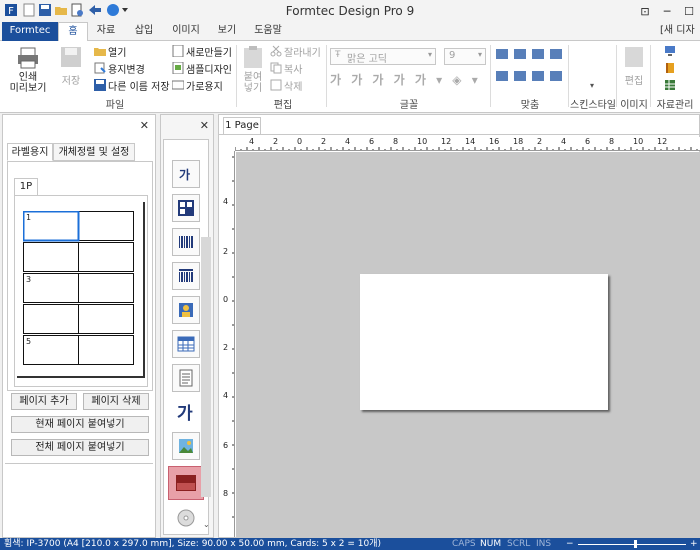 The image size is (700, 550). What do you see at coordinates (383, 56) in the screenshot?
I see `font-name-select: Ŧ 맑은 고딕 ▾` at bounding box center [383, 56].